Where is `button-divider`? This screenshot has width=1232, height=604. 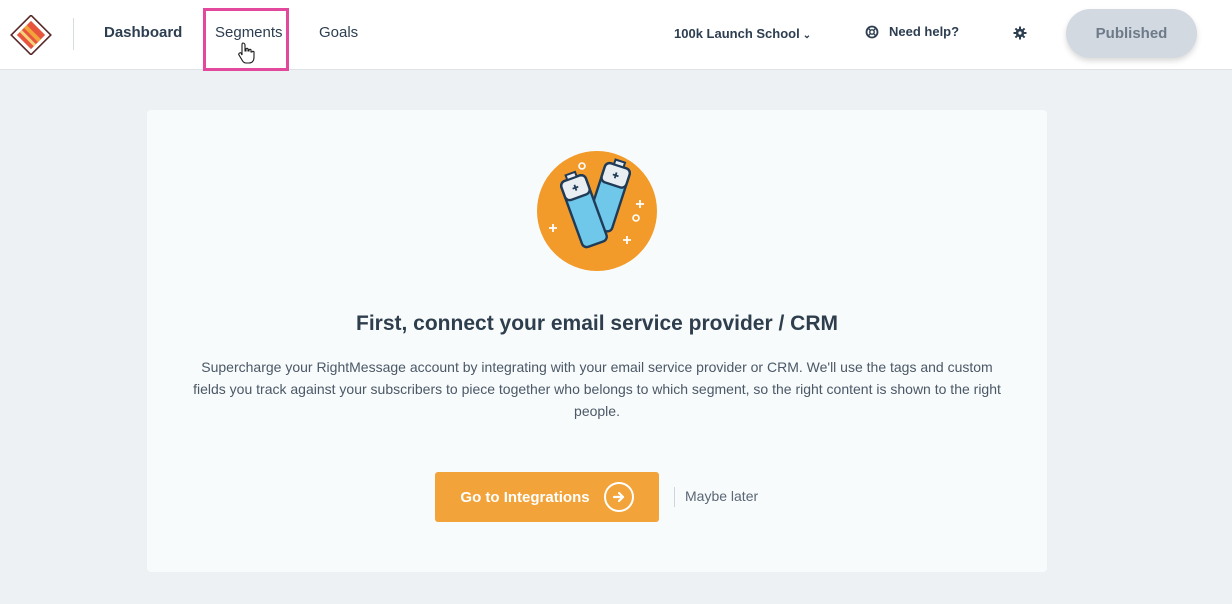
button-divider is located at coordinates (674, 497).